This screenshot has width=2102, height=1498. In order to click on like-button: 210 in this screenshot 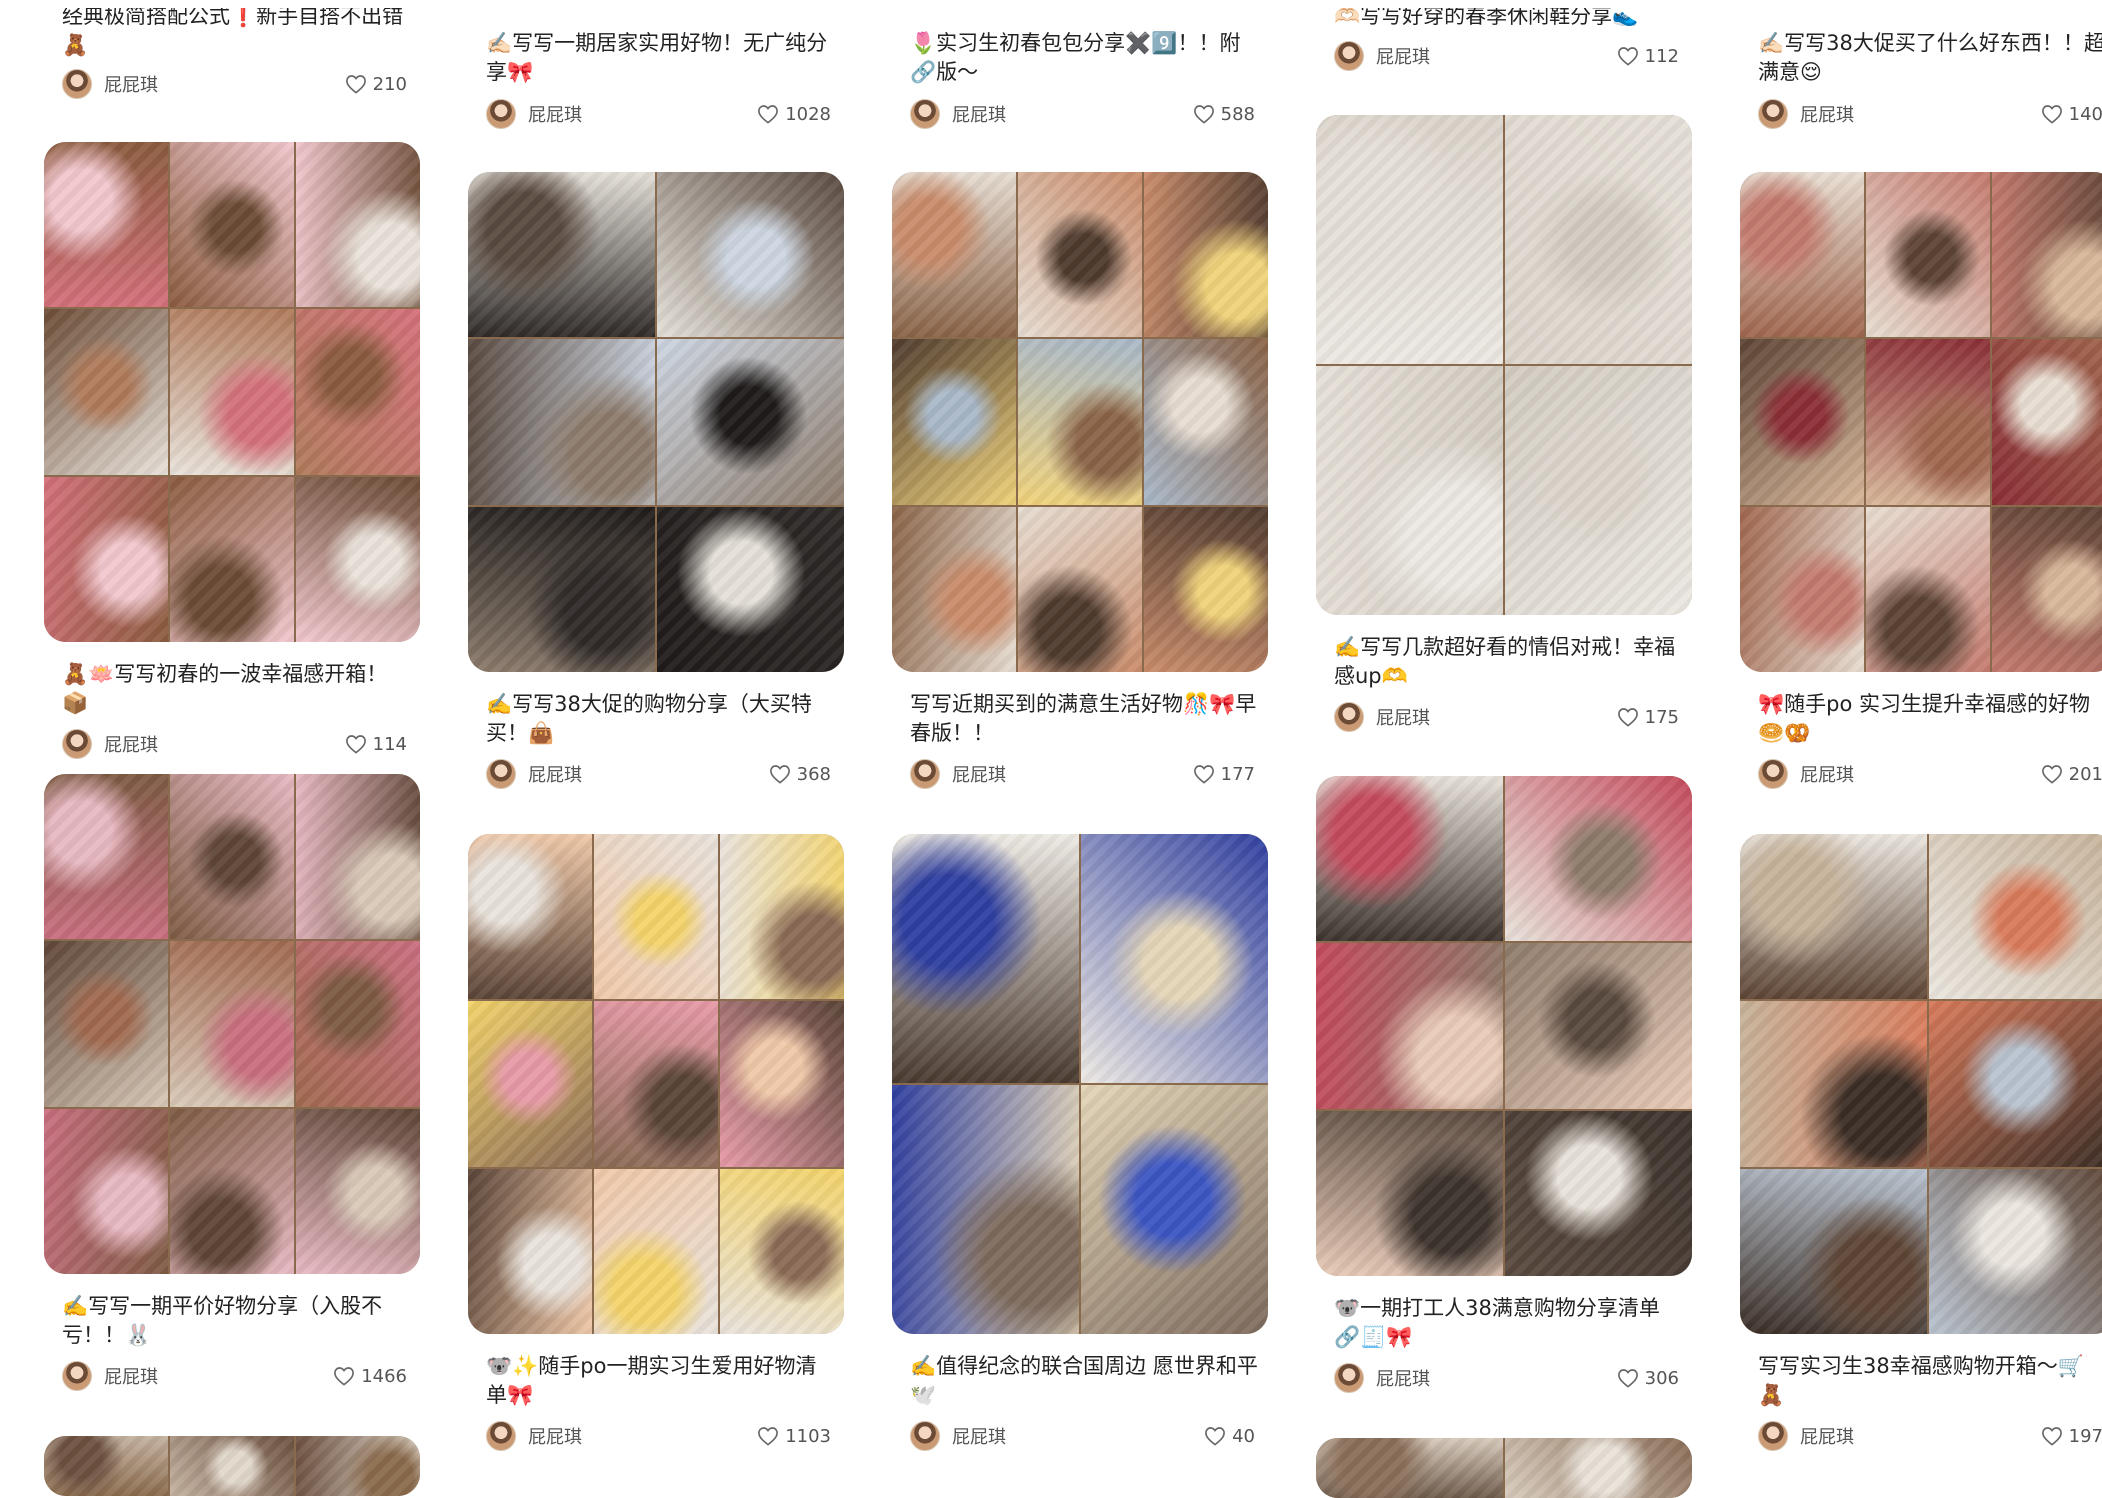, I will do `click(376, 84)`.